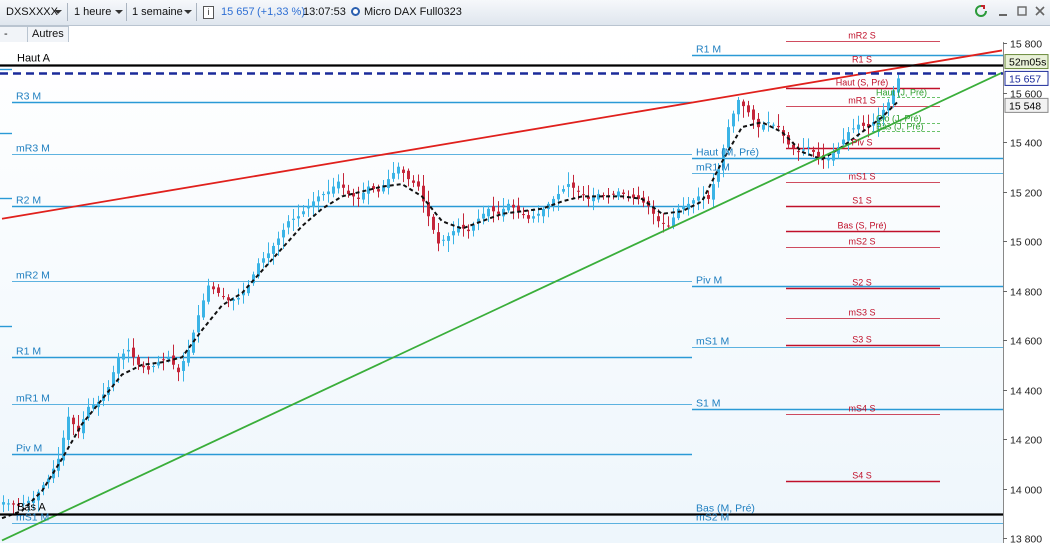  Describe the element at coordinates (1022, 11) in the screenshot. I see `maximize-icon` at that location.